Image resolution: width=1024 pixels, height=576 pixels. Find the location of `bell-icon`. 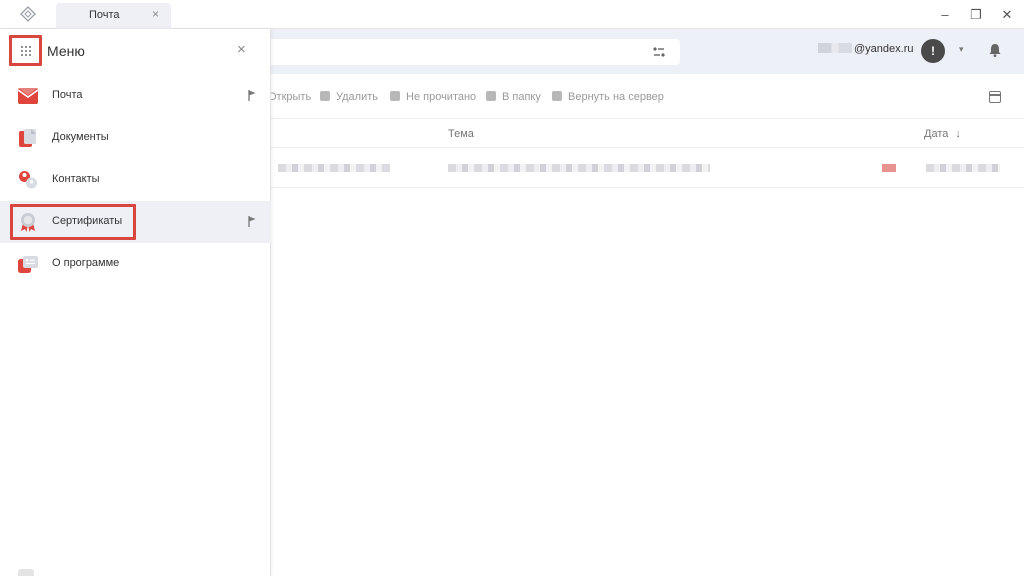

bell-icon is located at coordinates (995, 50).